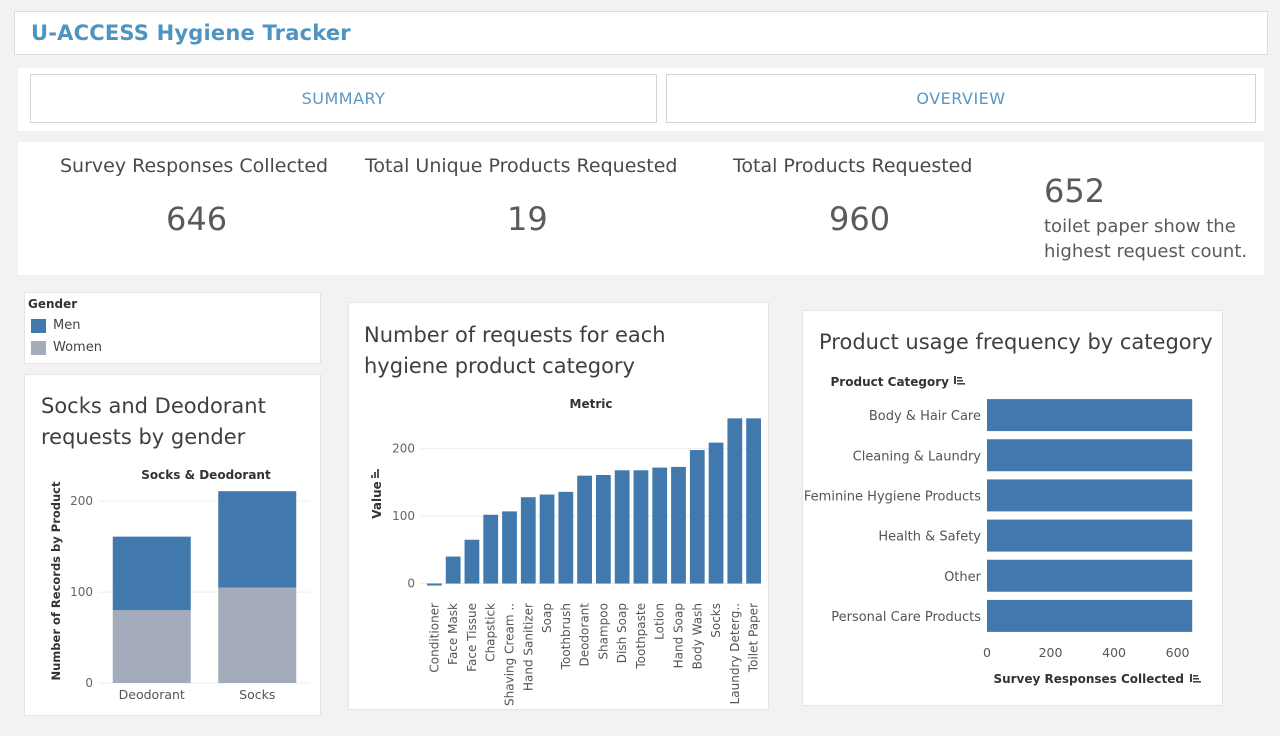 The height and width of the screenshot is (736, 1280). What do you see at coordinates (377, 500) in the screenshot?
I see `requests-chart-y-axis-label: Value` at bounding box center [377, 500].